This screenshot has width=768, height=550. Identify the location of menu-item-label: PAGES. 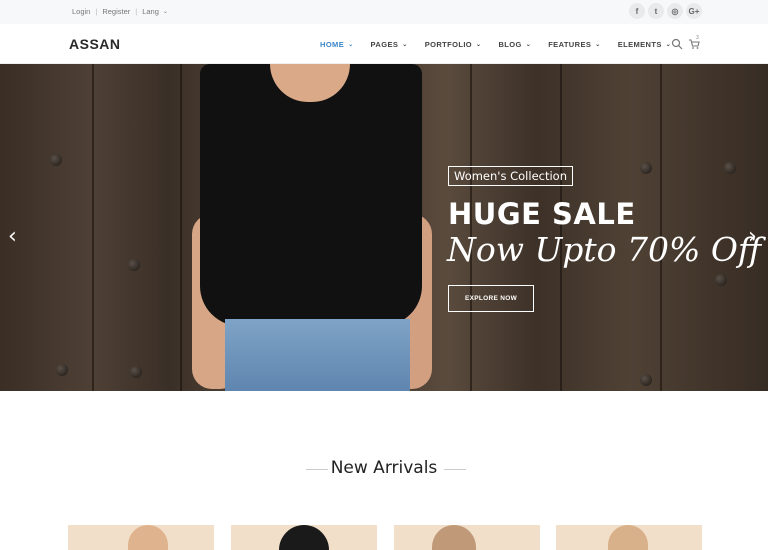
(384, 44).